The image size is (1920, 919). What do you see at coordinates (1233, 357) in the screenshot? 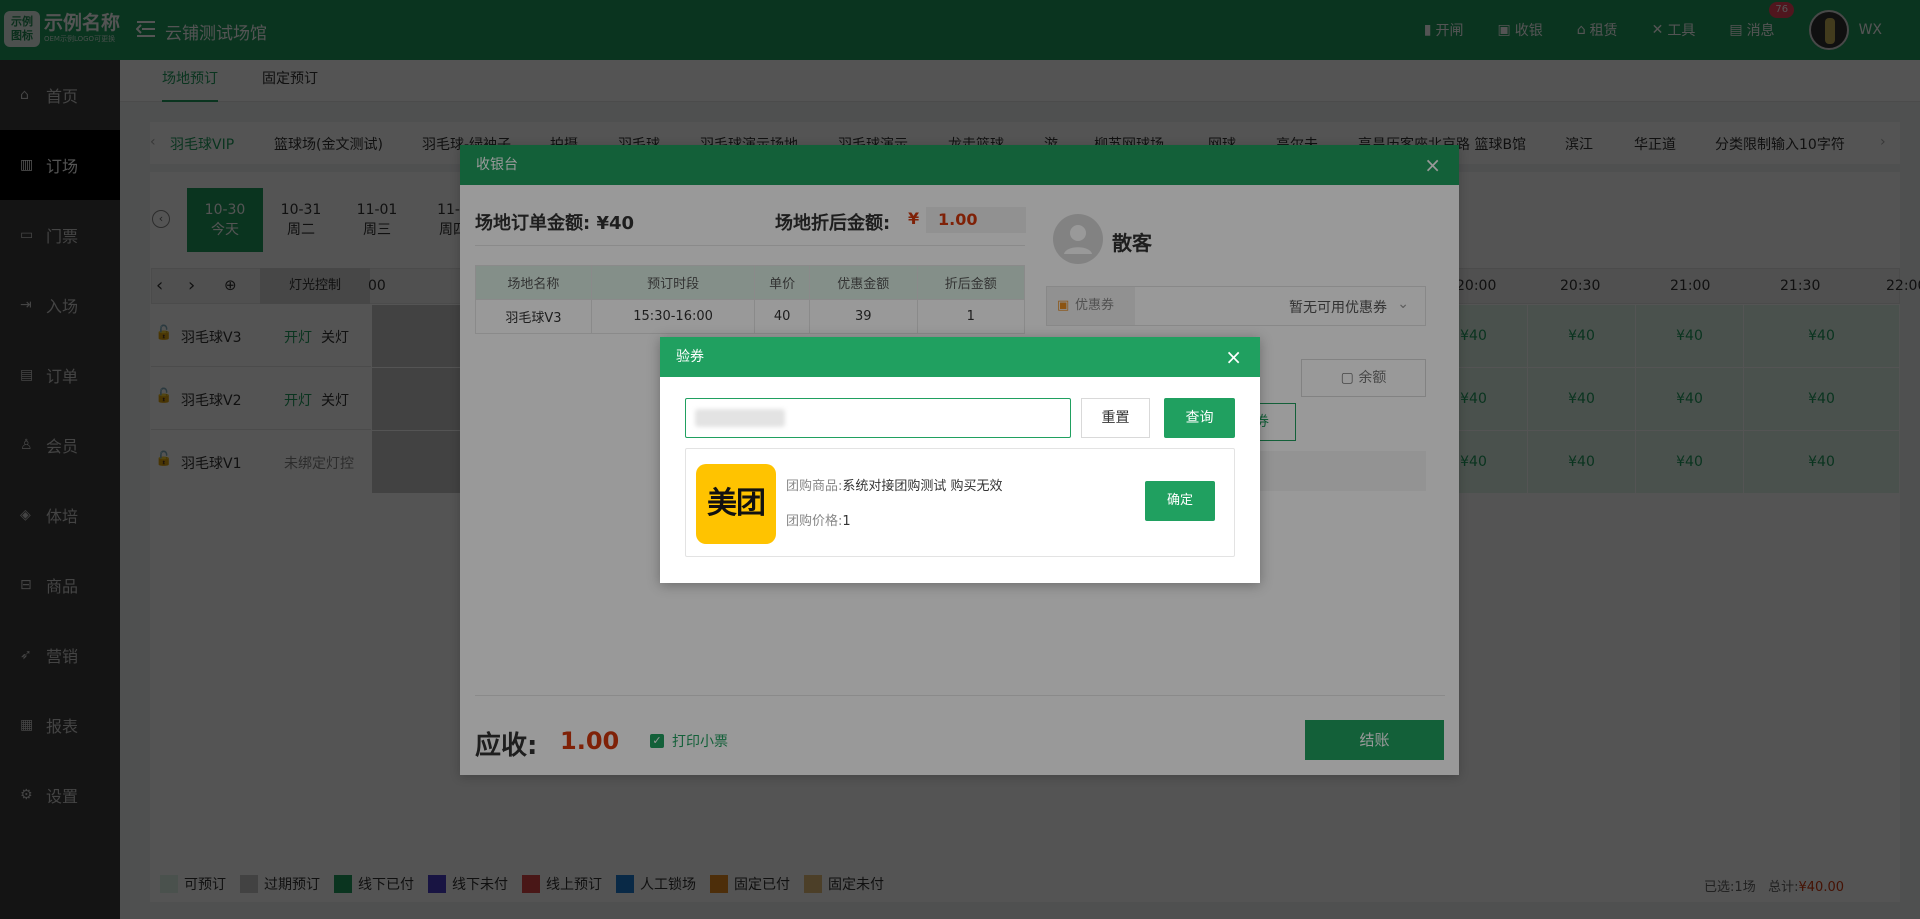
I see `close-icon: ×` at bounding box center [1233, 357].